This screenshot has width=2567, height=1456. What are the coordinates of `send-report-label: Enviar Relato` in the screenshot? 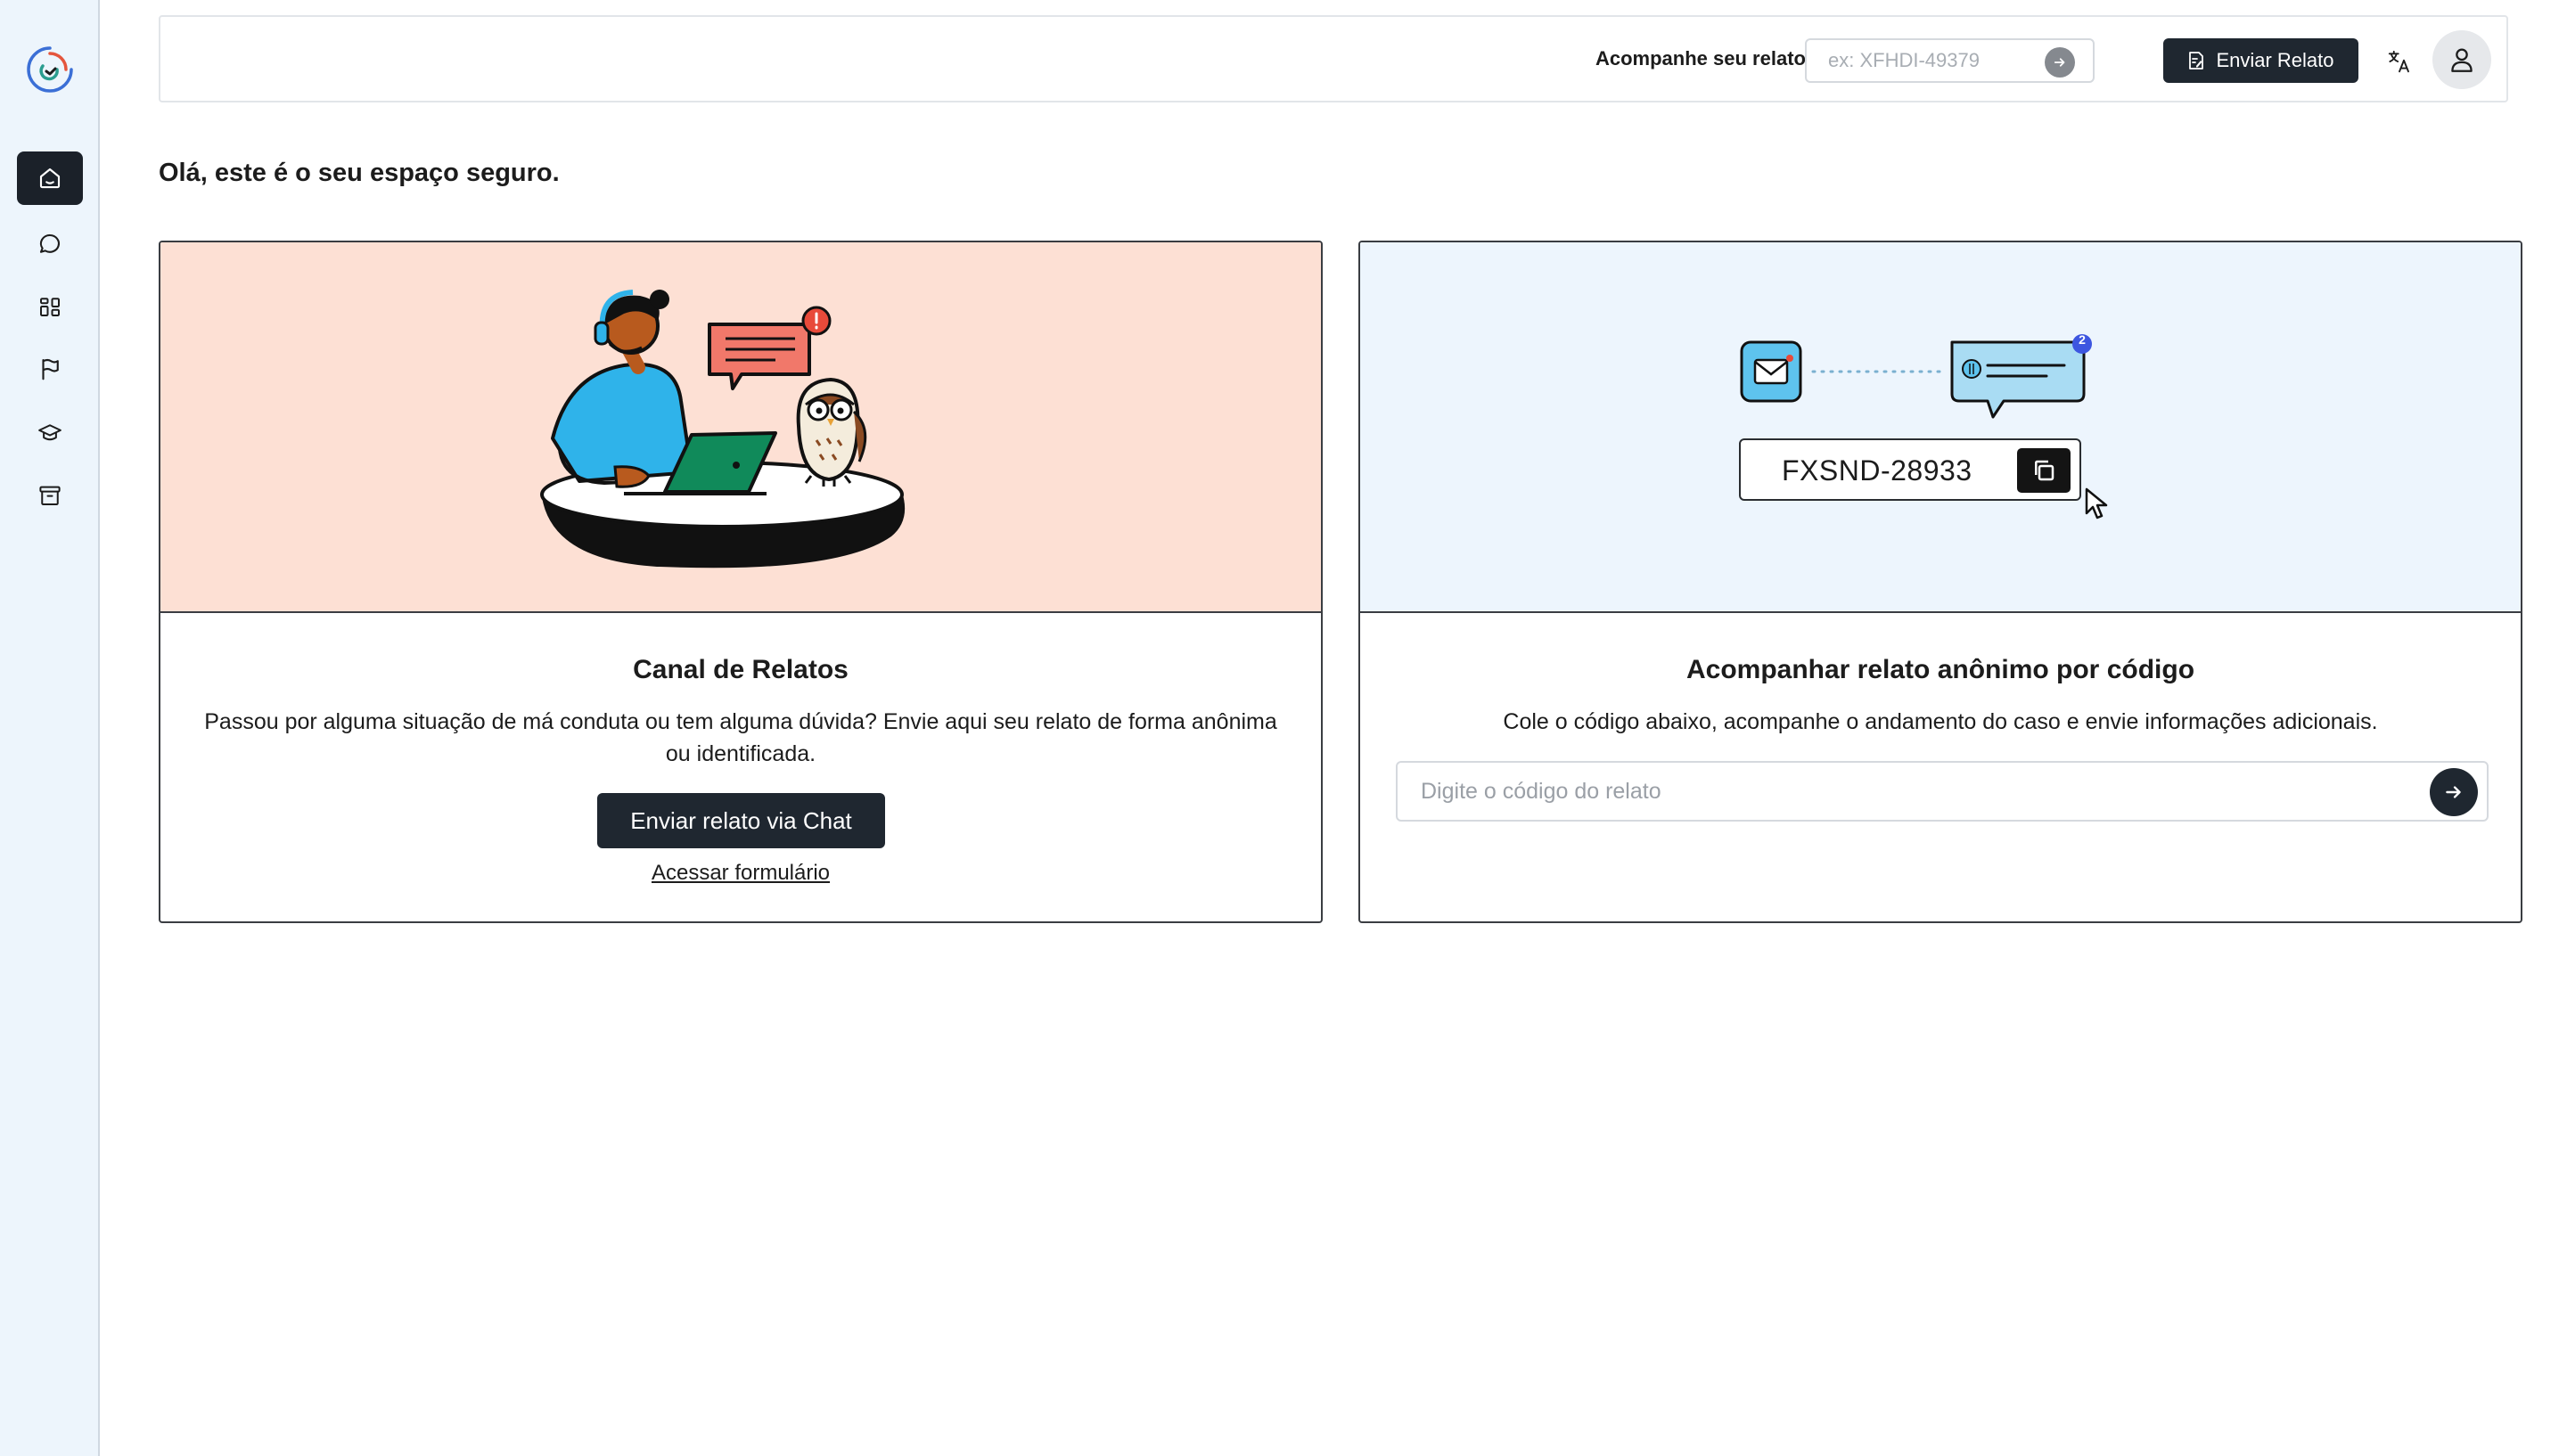 It's located at (2275, 60).